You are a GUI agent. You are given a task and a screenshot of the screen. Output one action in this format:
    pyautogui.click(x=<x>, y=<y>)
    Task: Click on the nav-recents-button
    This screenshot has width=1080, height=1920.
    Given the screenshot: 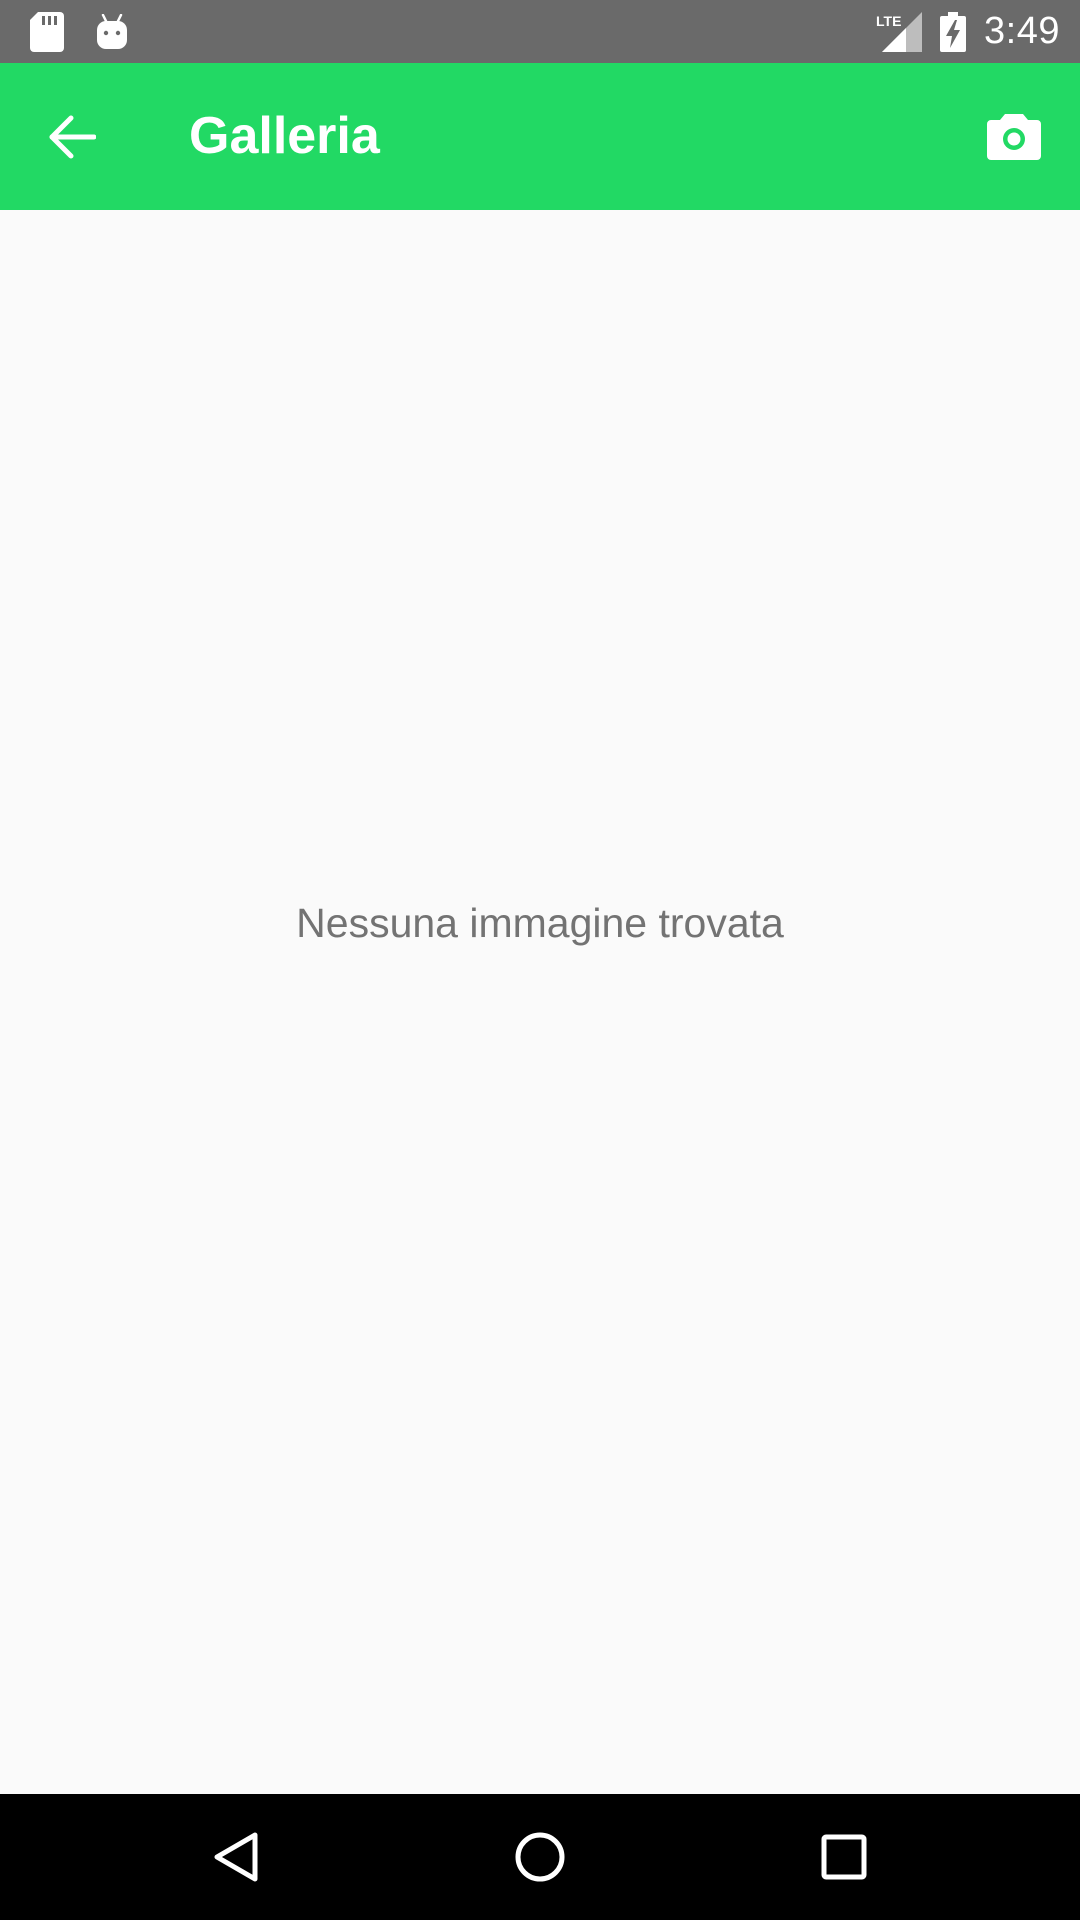 What is the action you would take?
    pyautogui.click(x=844, y=1857)
    